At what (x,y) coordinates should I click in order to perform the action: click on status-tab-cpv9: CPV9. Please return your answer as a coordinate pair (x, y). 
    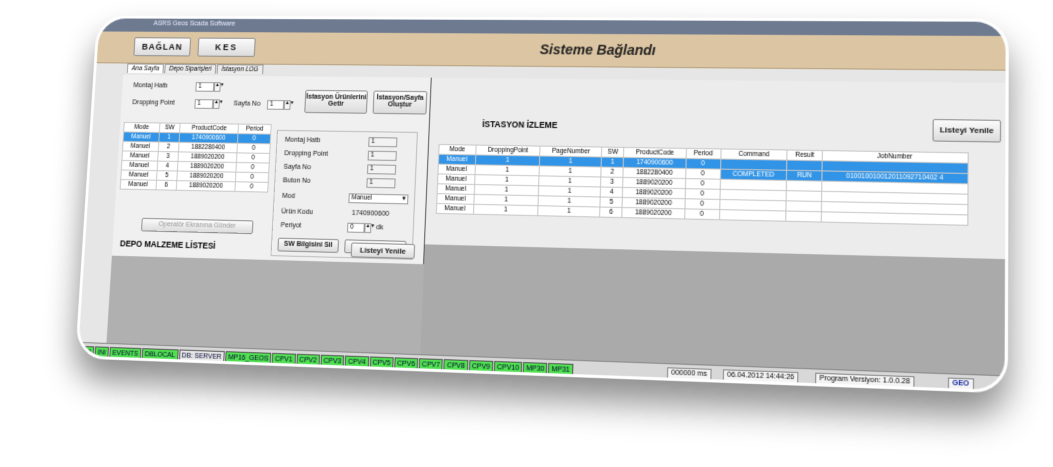
    Looking at the image, I should click on (481, 367).